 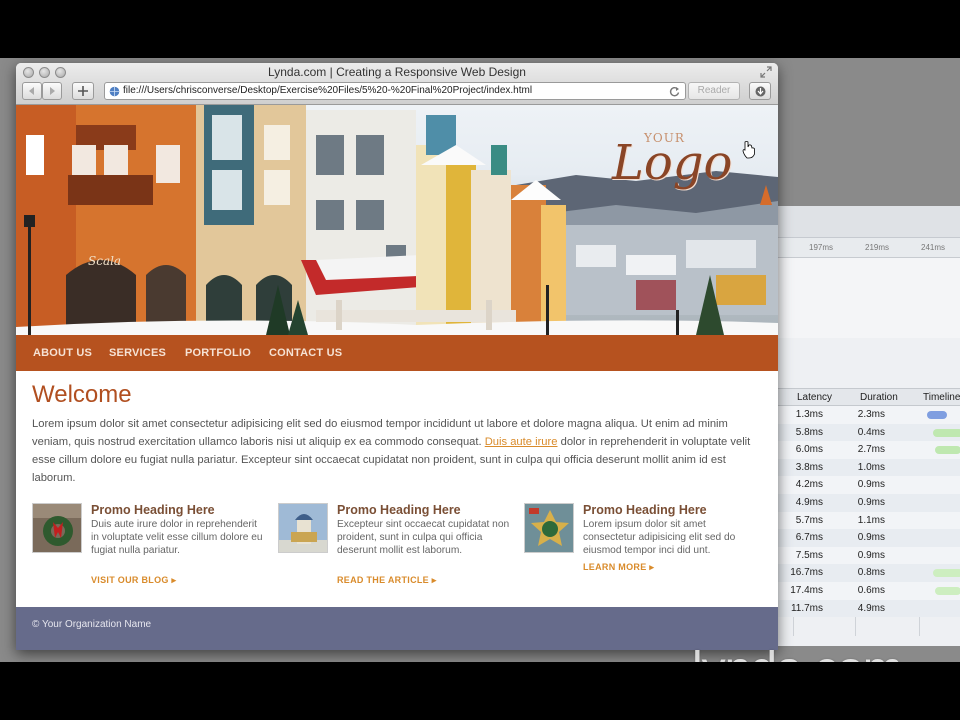 I want to click on network-row: 5.8ms 0.4ms, so click(x=866, y=432).